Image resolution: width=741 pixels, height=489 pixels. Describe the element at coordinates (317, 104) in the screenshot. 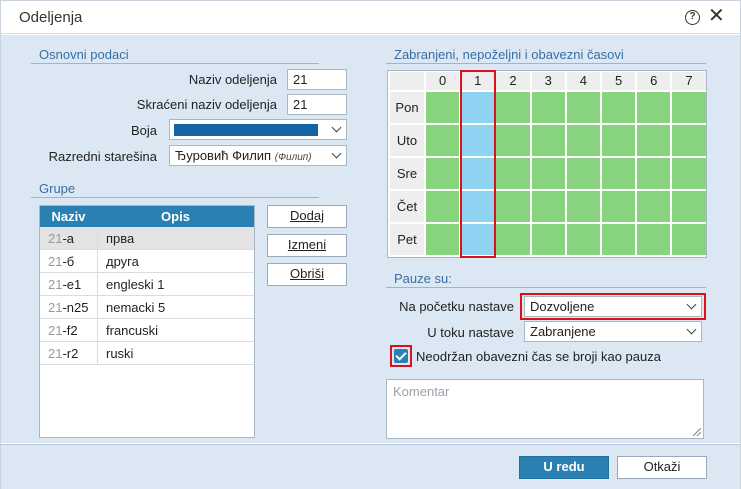

I see `skraceni-input: 21` at that location.